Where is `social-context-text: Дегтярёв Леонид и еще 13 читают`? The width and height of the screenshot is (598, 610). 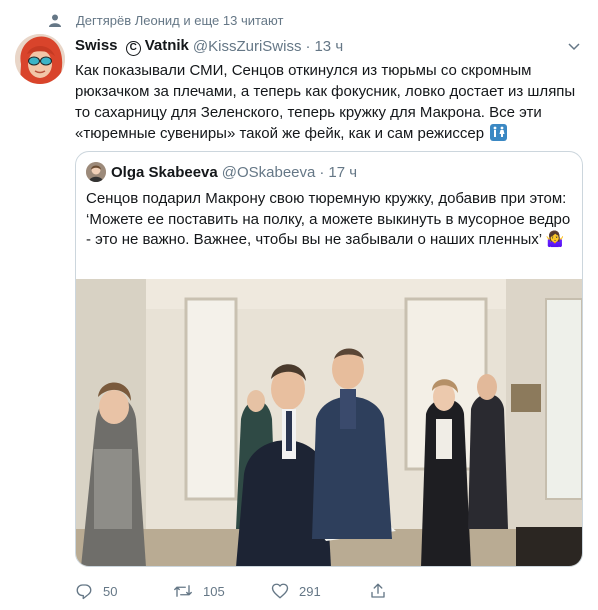 social-context-text: Дегтярёв Леонид и еще 13 читают is located at coordinates (180, 20).